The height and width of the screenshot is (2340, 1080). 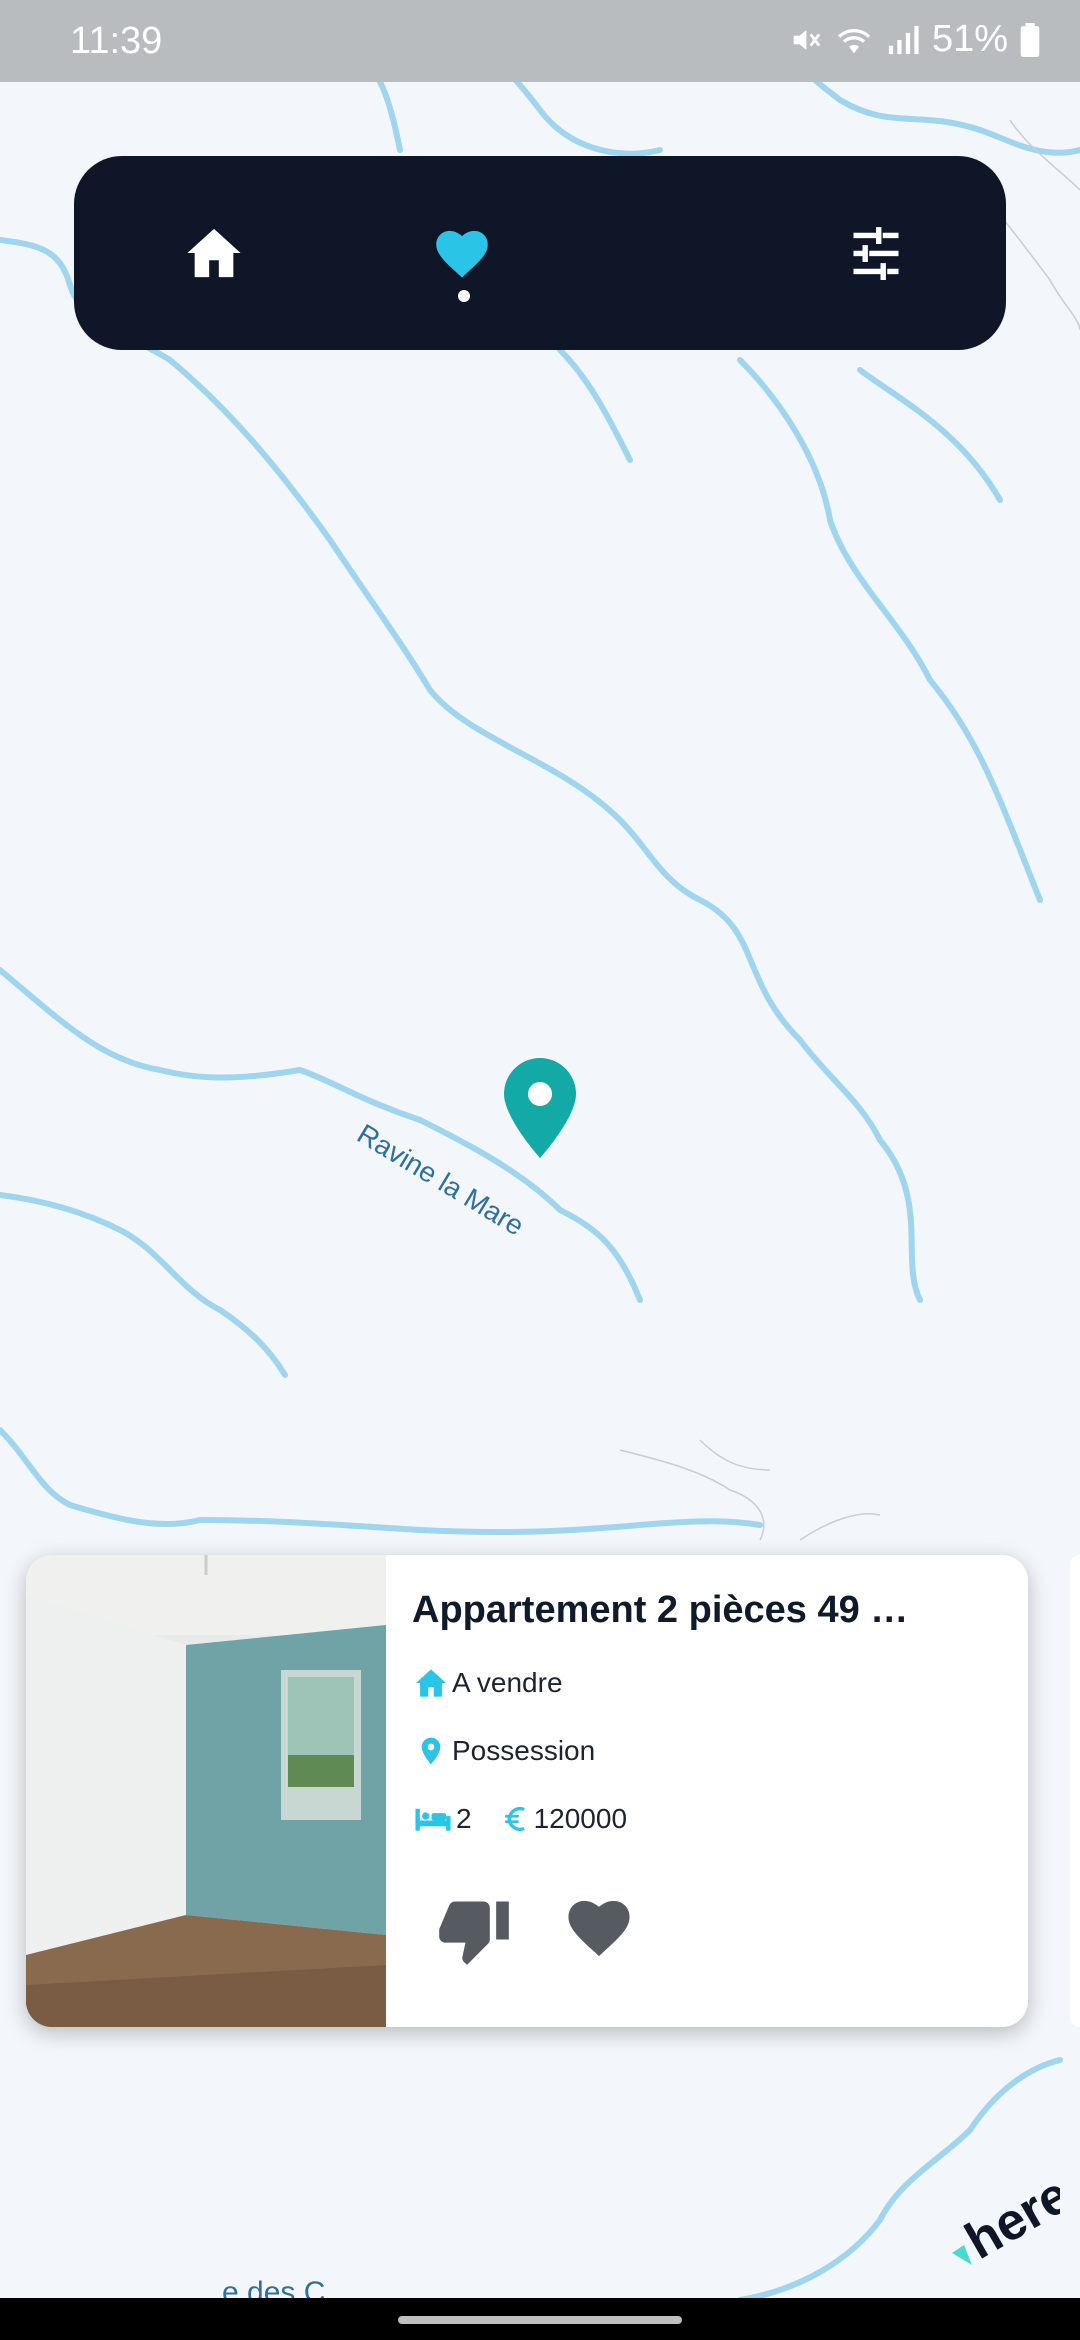 I want to click on status-bar: 11:39 51%, so click(x=540, y=41).